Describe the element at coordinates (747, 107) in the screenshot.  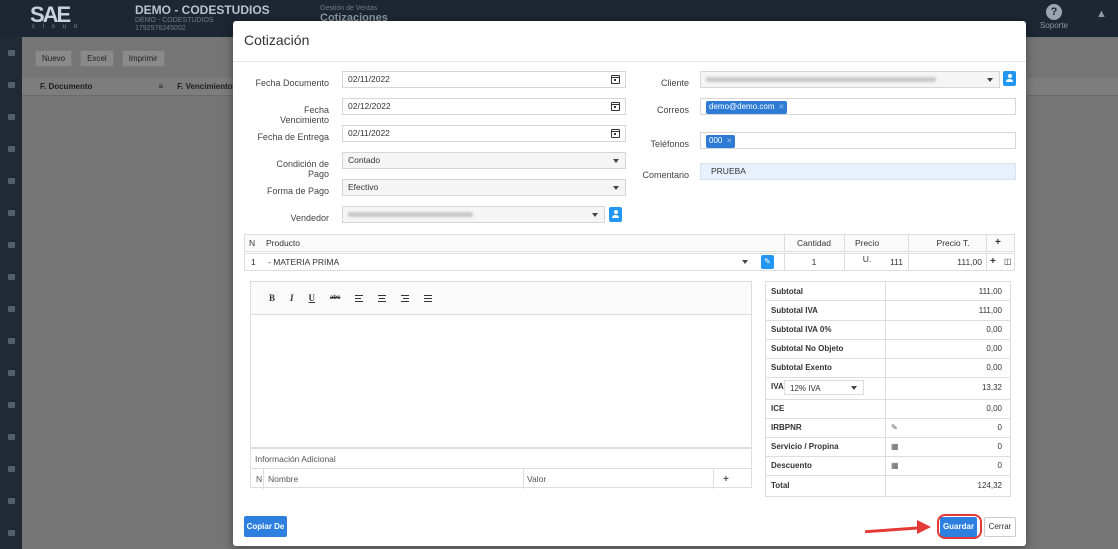
I see `email-tag: demo@demo.com ✕` at that location.